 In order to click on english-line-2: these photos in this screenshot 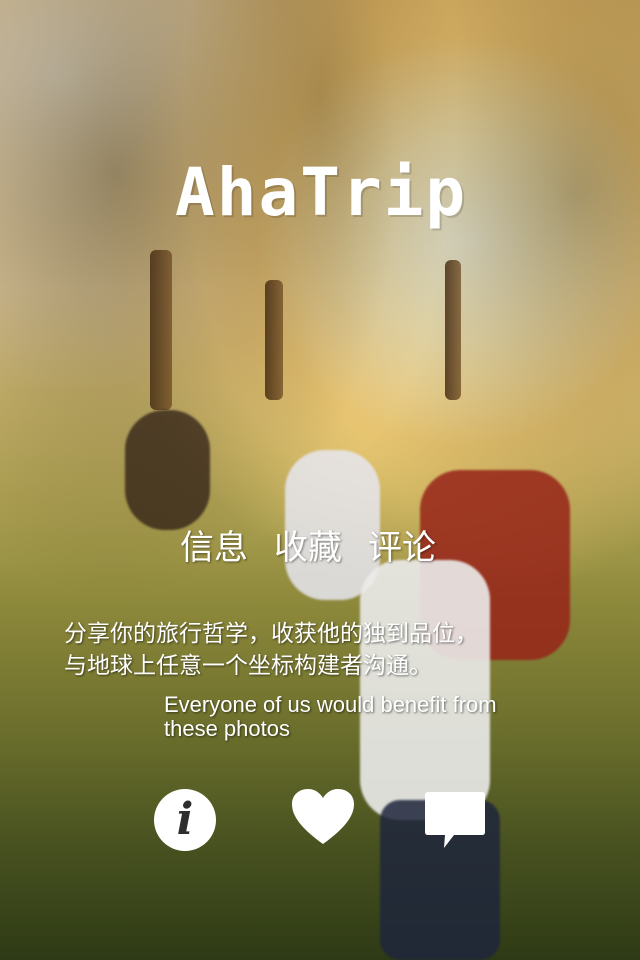, I will do `click(227, 728)`.